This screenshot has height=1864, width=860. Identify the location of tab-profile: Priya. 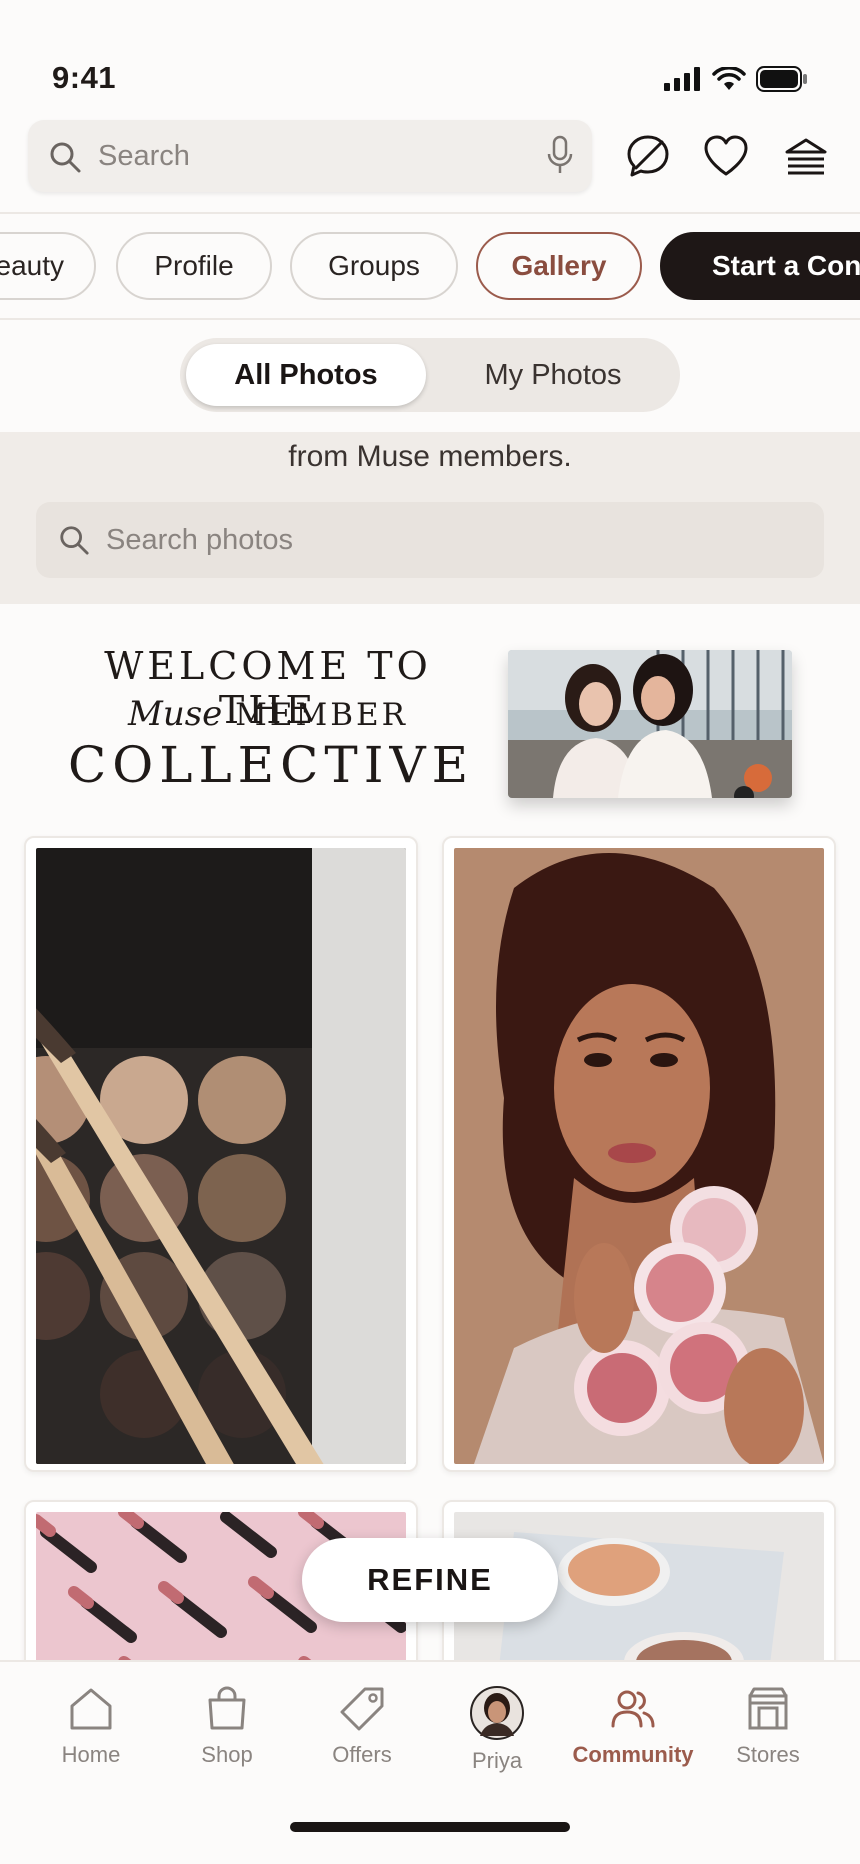
(497, 1736).